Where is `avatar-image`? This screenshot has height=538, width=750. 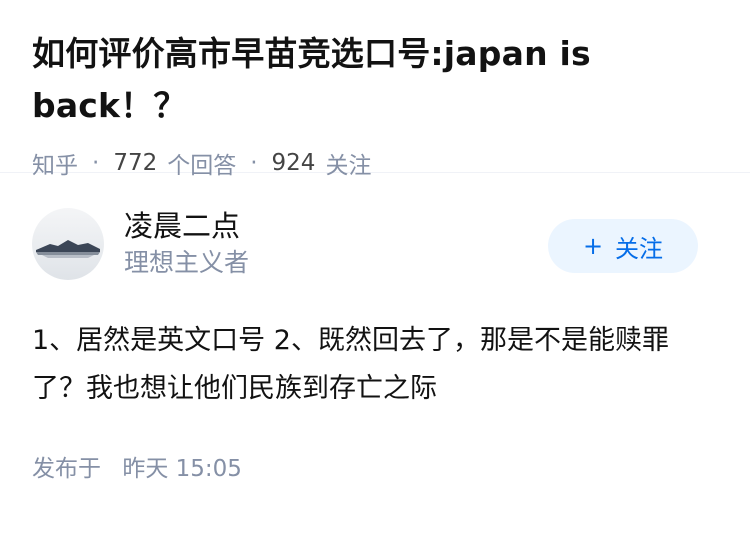 avatar-image is located at coordinates (68, 244).